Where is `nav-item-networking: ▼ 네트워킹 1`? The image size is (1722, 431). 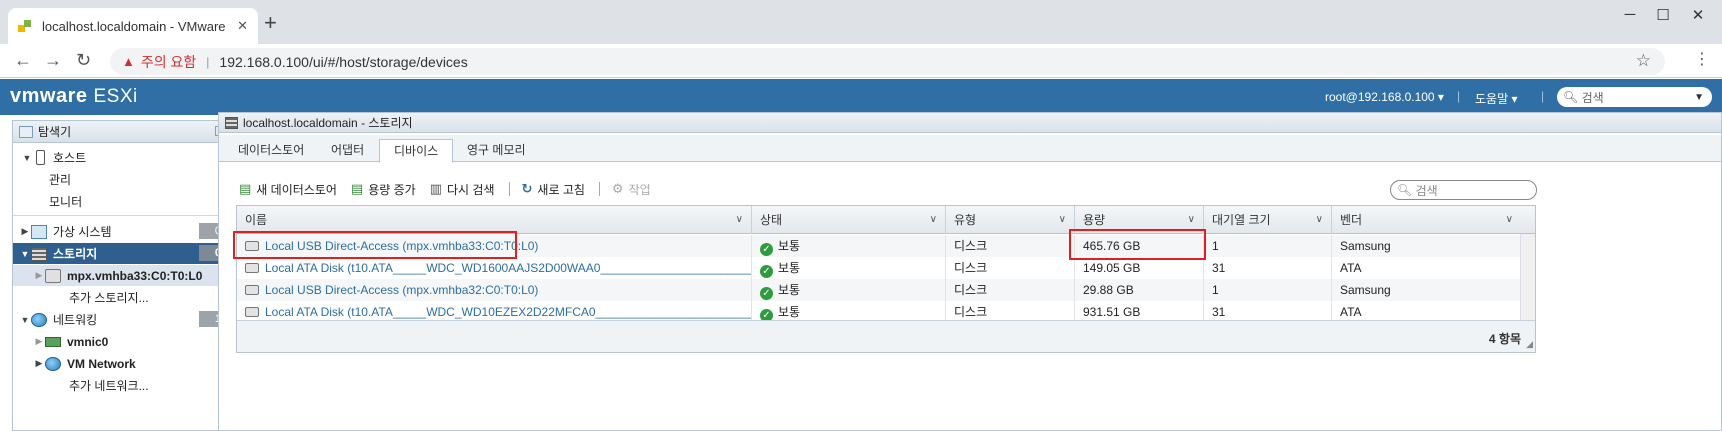 nav-item-networking: ▼ 네트워킹 1 is located at coordinates (123, 319).